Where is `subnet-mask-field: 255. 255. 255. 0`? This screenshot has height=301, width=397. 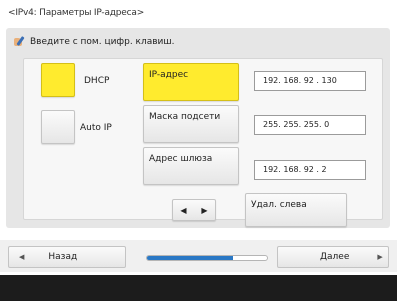
subnet-mask-field: 255. 255. 255. 0 is located at coordinates (310, 125).